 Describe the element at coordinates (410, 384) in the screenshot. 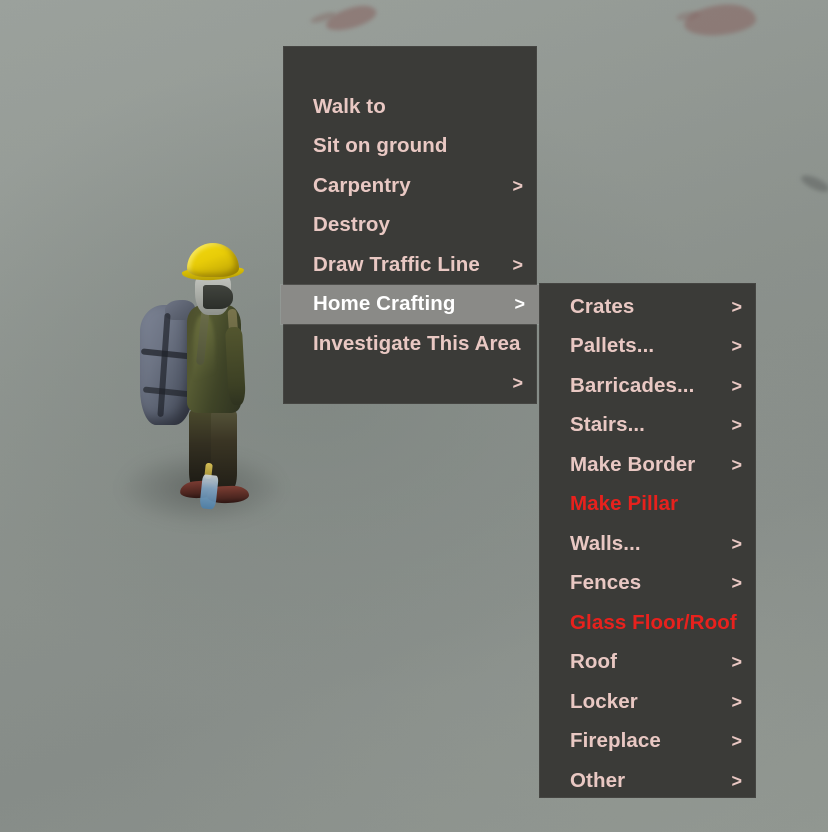

I see `menu-item-unlabeled: >` at that location.